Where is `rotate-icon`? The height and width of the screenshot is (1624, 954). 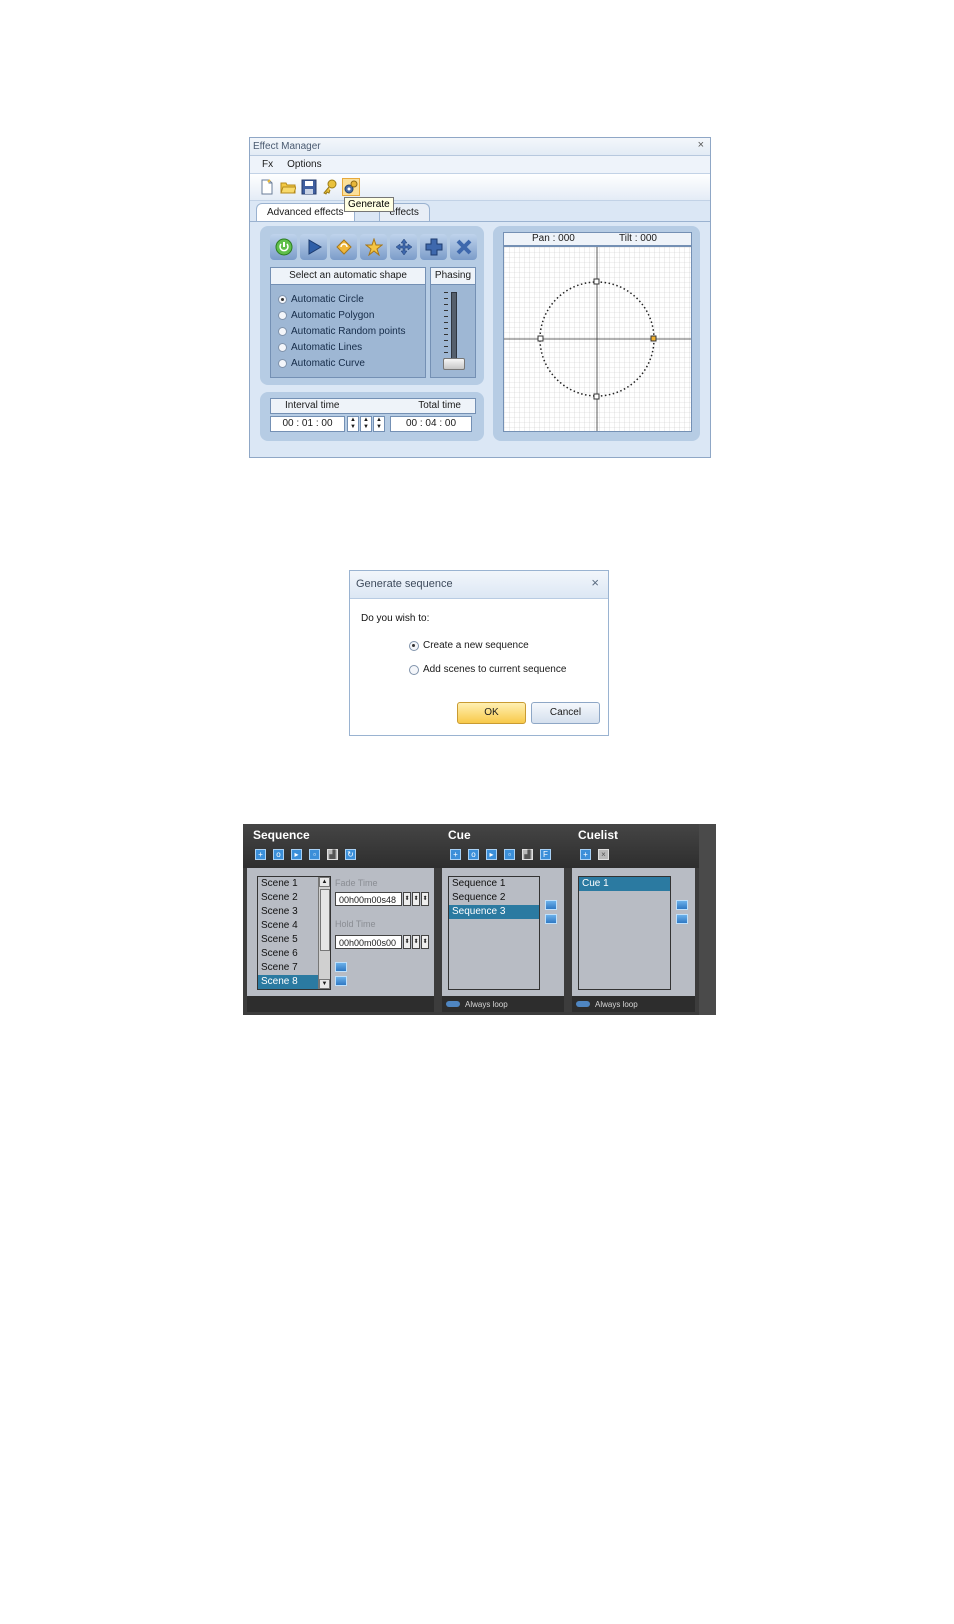 rotate-icon is located at coordinates (343, 247).